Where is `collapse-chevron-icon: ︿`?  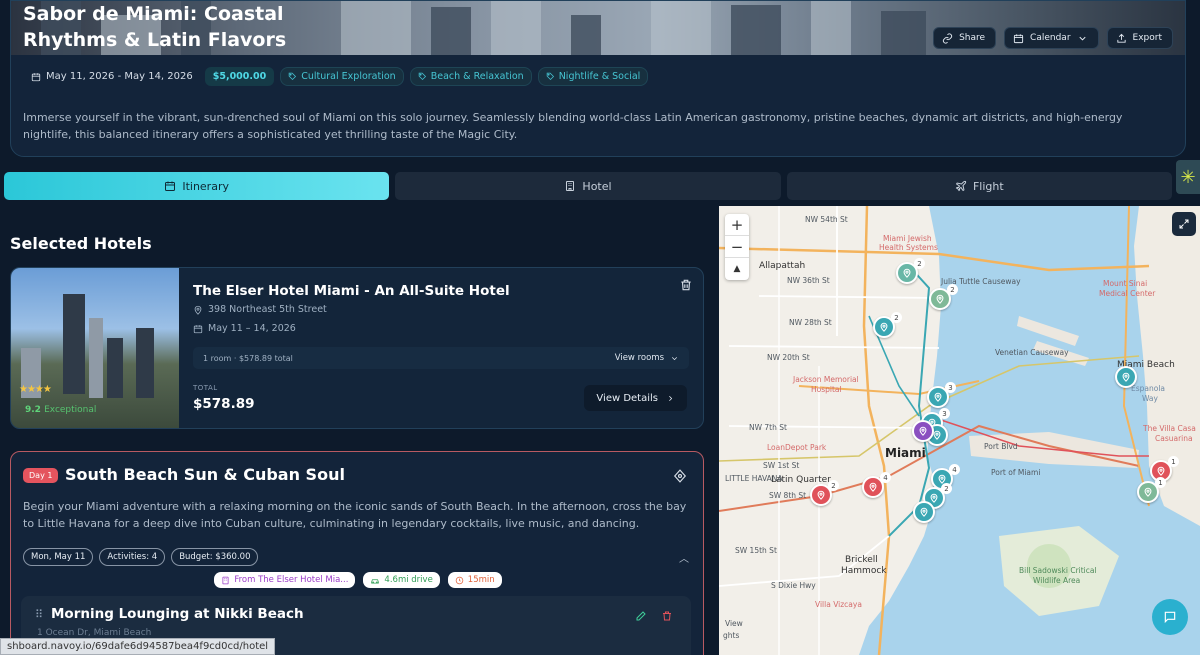
collapse-chevron-icon: ︿ is located at coordinates (684, 557).